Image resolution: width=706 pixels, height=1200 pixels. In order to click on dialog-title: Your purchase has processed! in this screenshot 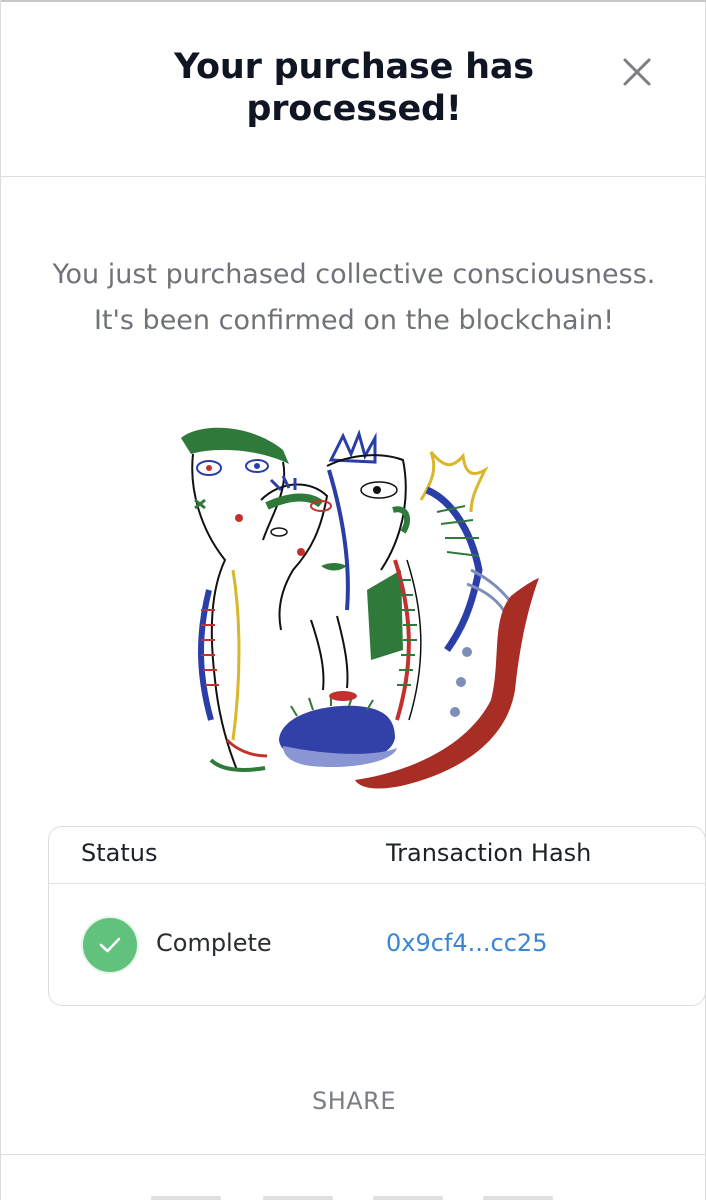, I will do `click(354, 88)`.